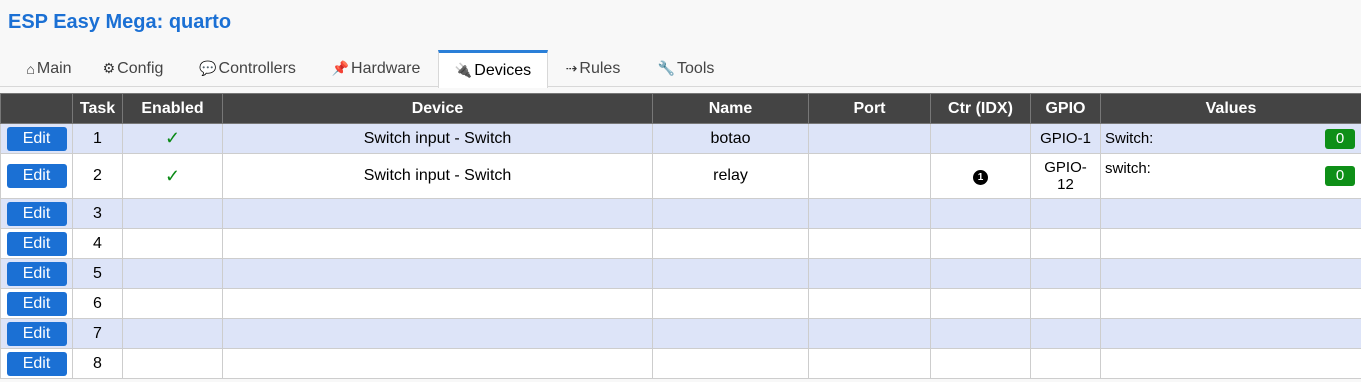  I want to click on header-enabled: Enabled, so click(172, 108).